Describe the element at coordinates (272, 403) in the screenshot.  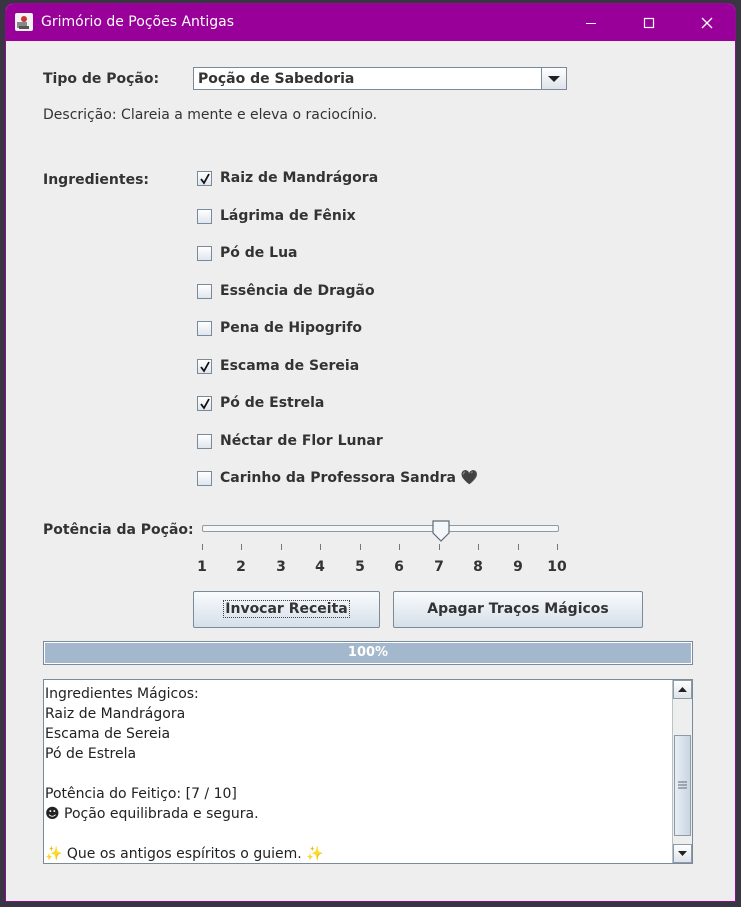
I see `ingredient-label: Pó de Estrela` at that location.